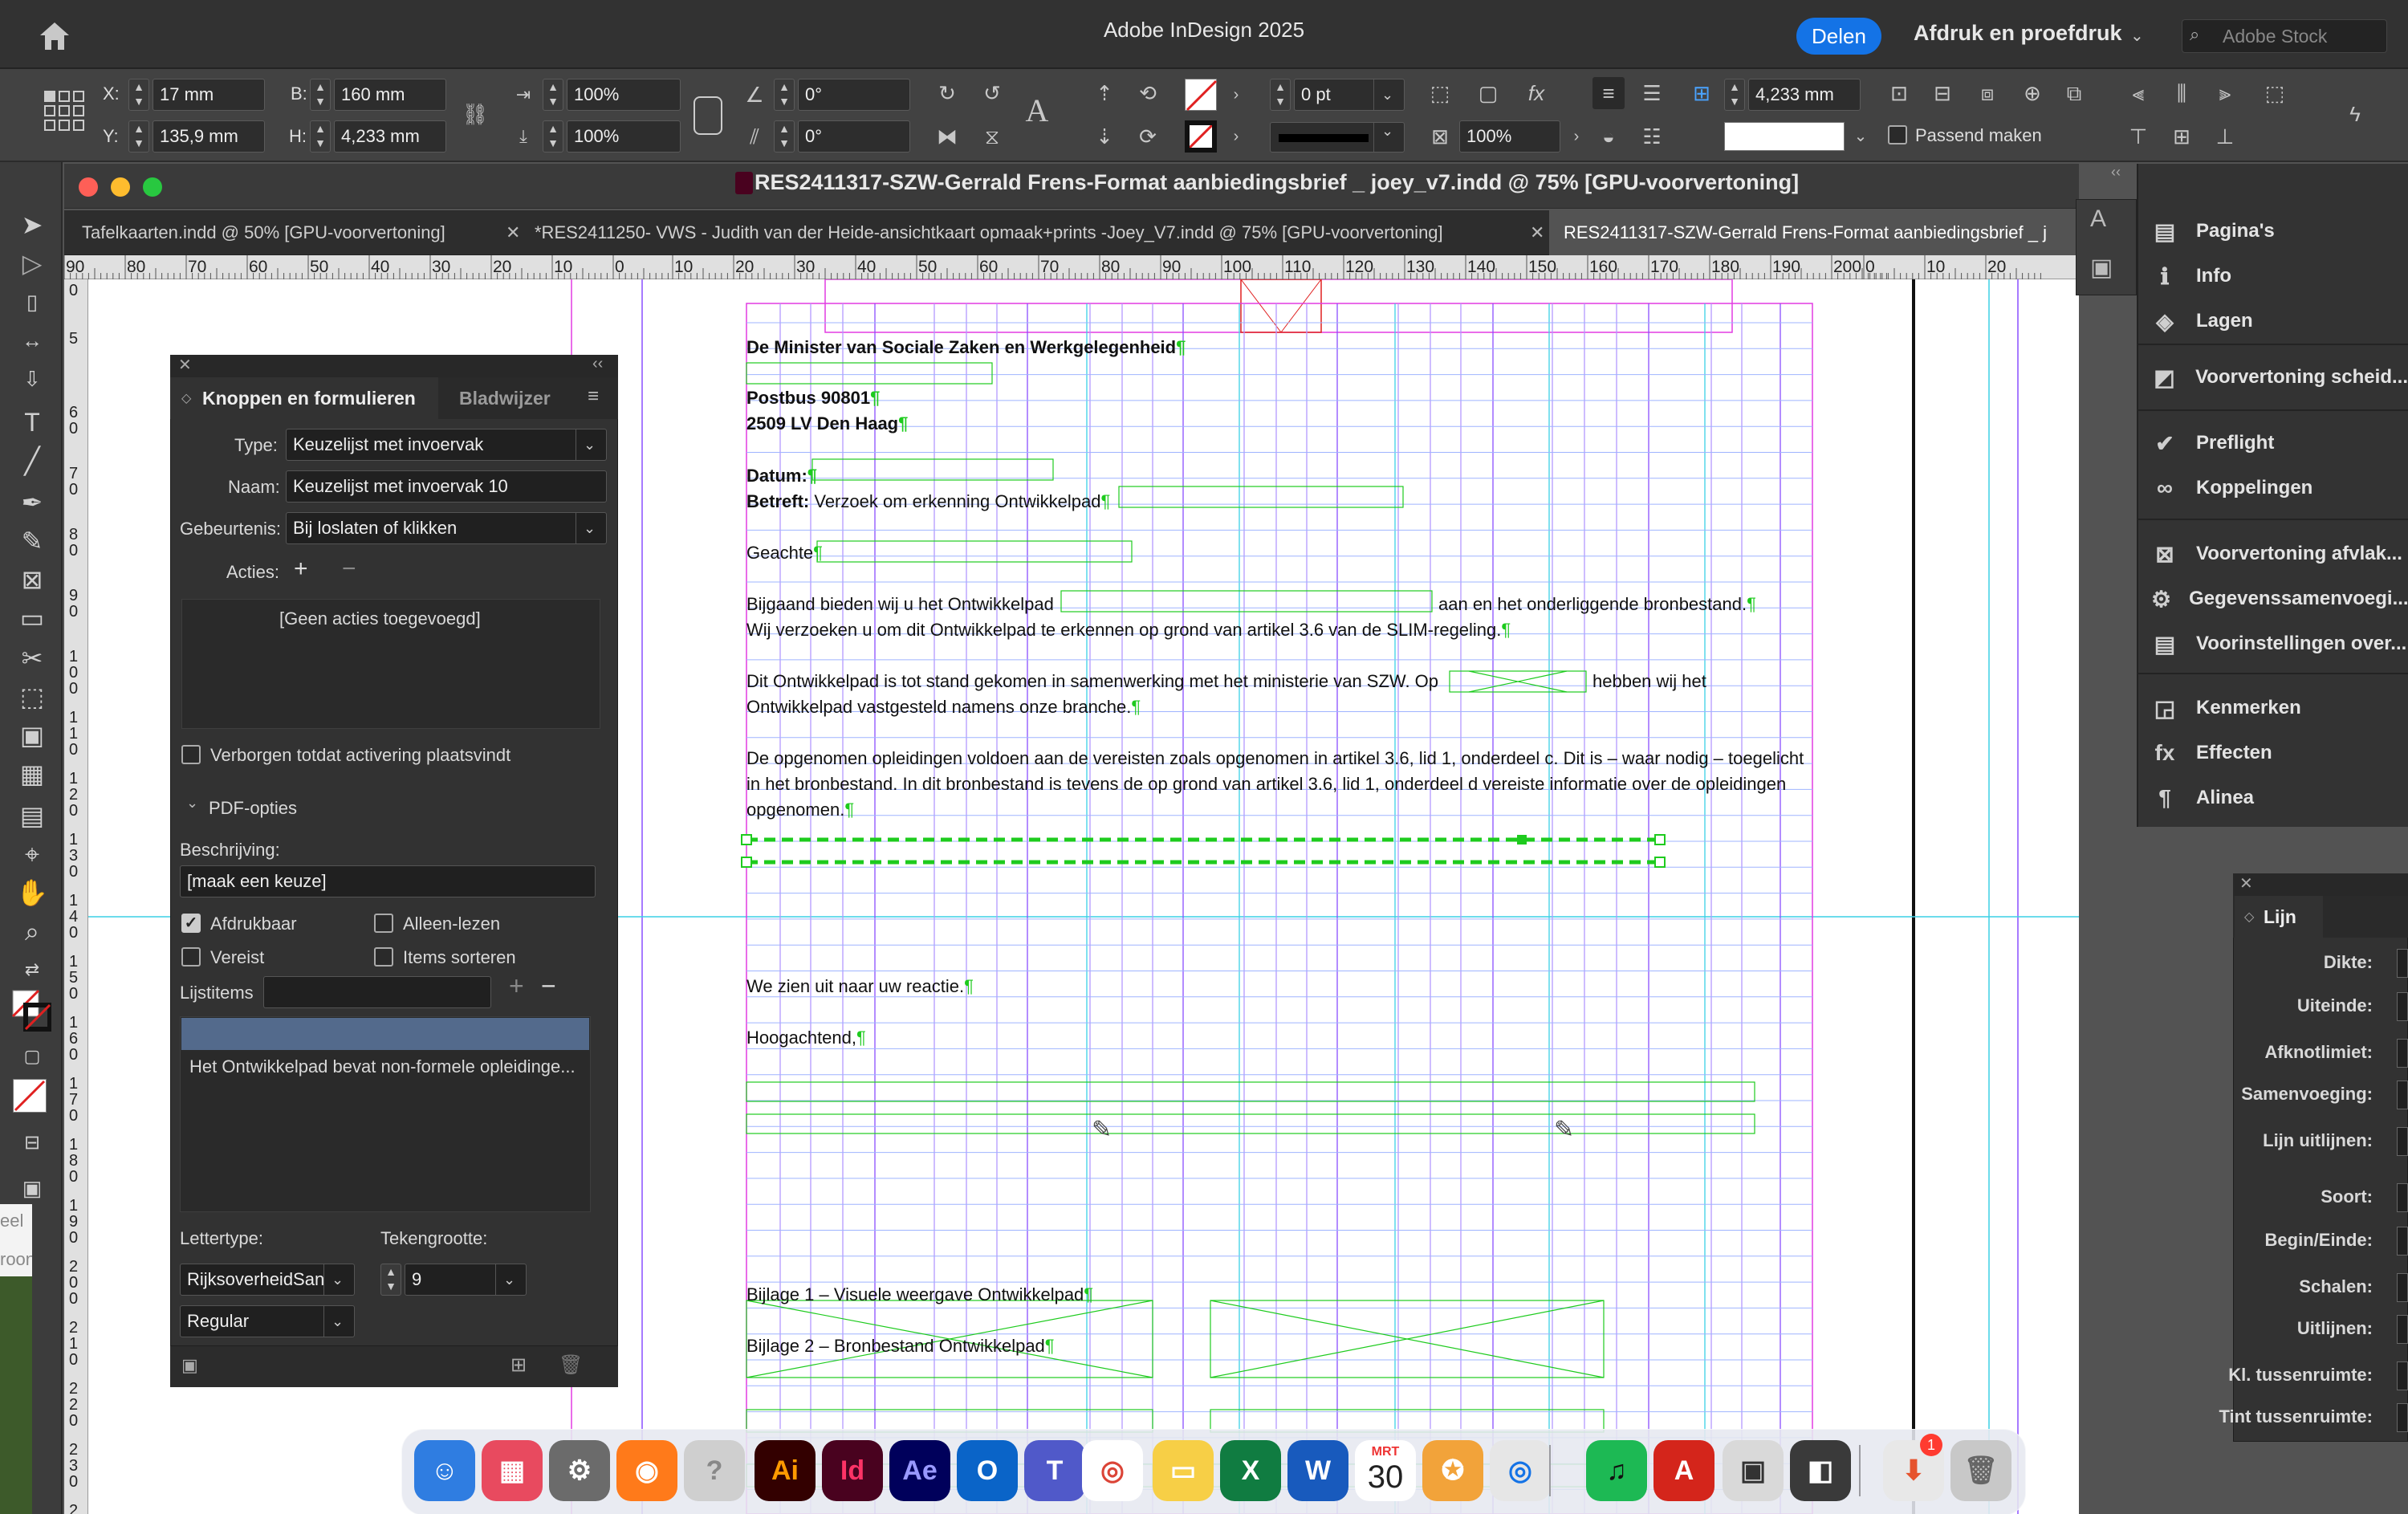 This screenshot has height=1514, width=2408. I want to click on selection-tool-icon: ➤, so click(32, 224).